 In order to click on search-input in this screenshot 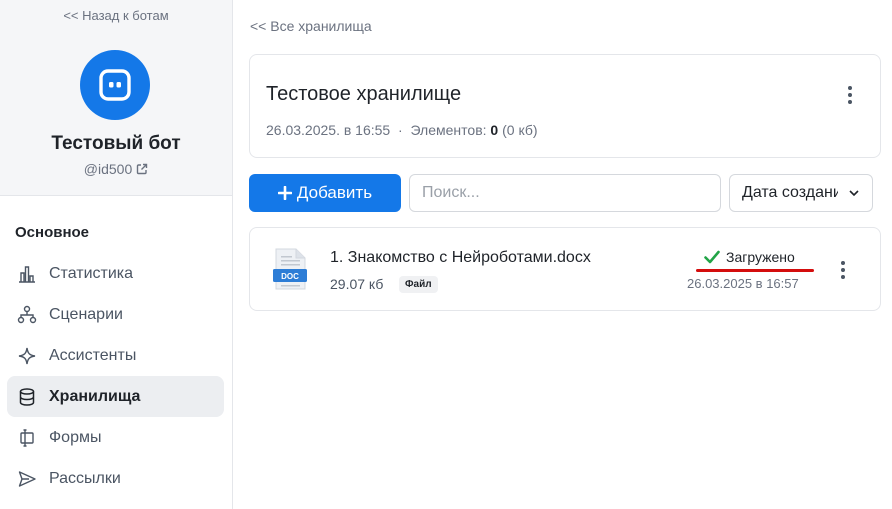, I will do `click(565, 193)`.